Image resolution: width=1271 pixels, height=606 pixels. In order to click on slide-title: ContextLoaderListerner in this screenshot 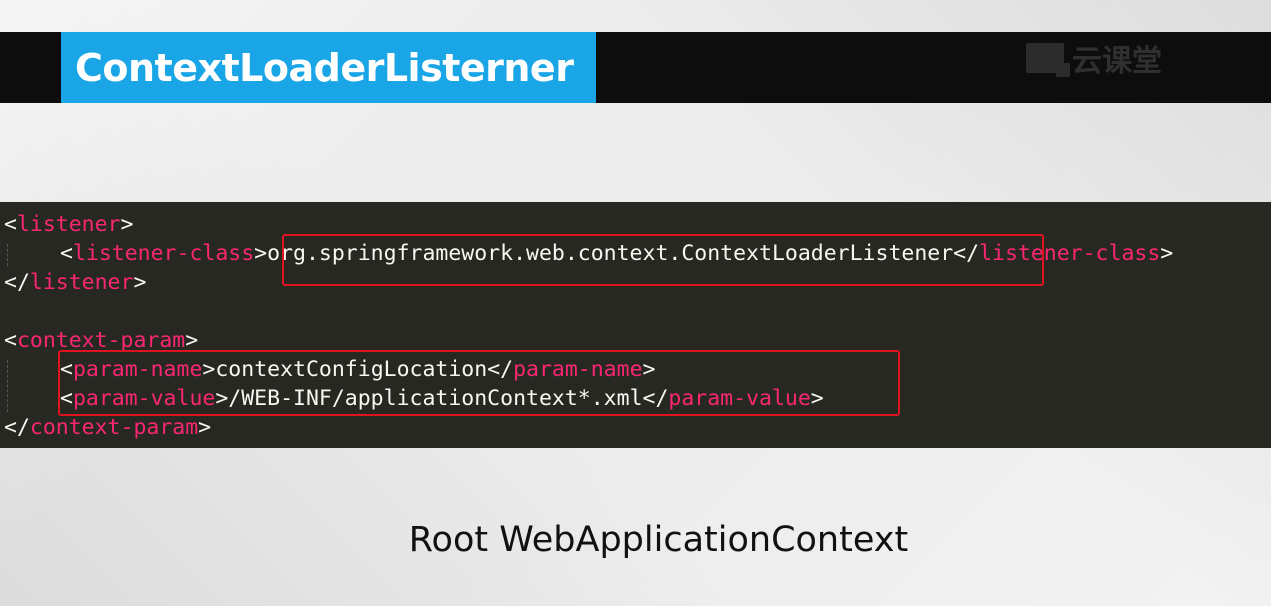, I will do `click(324, 67)`.